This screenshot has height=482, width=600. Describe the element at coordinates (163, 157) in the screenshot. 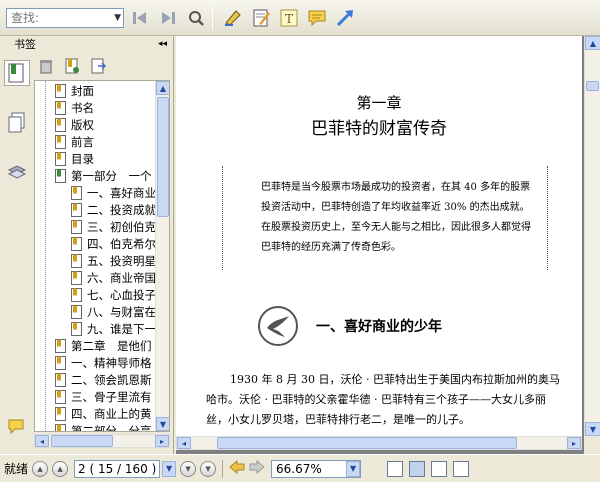

I see `scroll-thumb` at that location.